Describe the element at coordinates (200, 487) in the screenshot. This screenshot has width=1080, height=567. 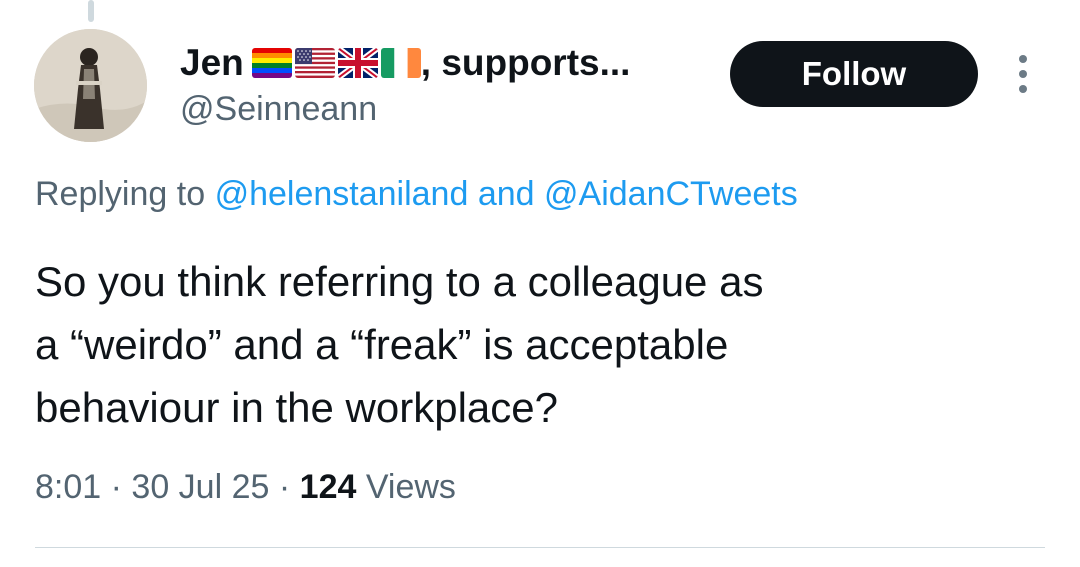
I see `tweet-date: 30 Jul 25` at that location.